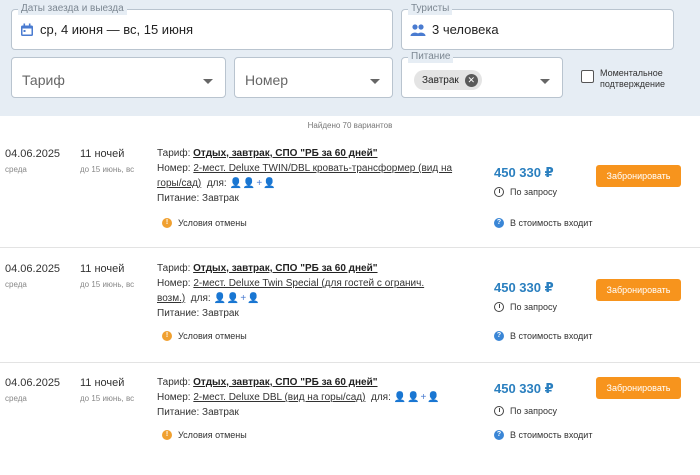 Image resolution: width=700 pixels, height=475 pixels. What do you see at coordinates (431, 57) in the screenshot?
I see `meal-label: Питание` at bounding box center [431, 57].